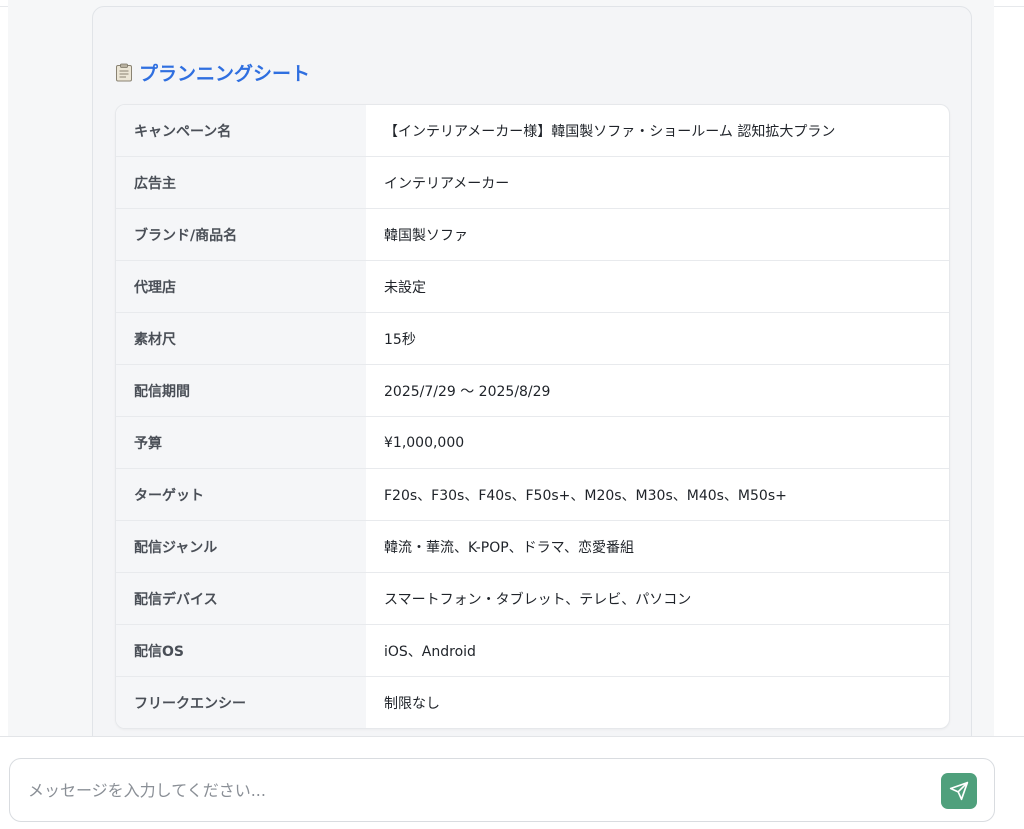 This screenshot has width=1024, height=829. Describe the element at coordinates (512, 736) in the screenshot. I see `composer-divider` at that location.